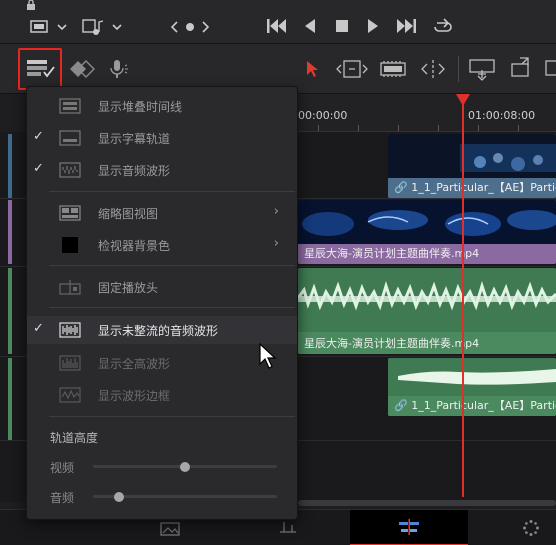 This screenshot has width=556, height=545. Describe the element at coordinates (205, 27) in the screenshot. I see `next-marker-icon` at that location.